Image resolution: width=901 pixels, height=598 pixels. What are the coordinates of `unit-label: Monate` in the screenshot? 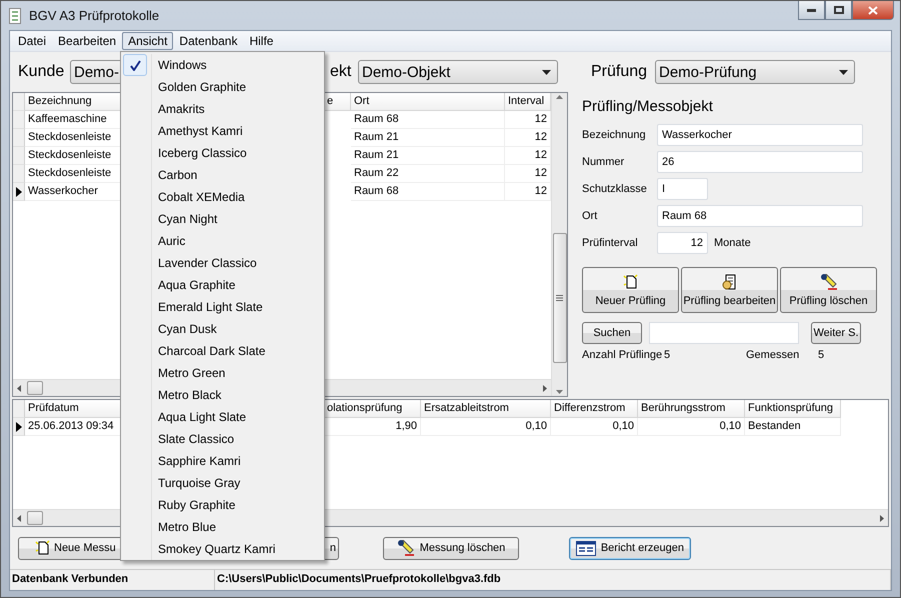 It's located at (732, 243).